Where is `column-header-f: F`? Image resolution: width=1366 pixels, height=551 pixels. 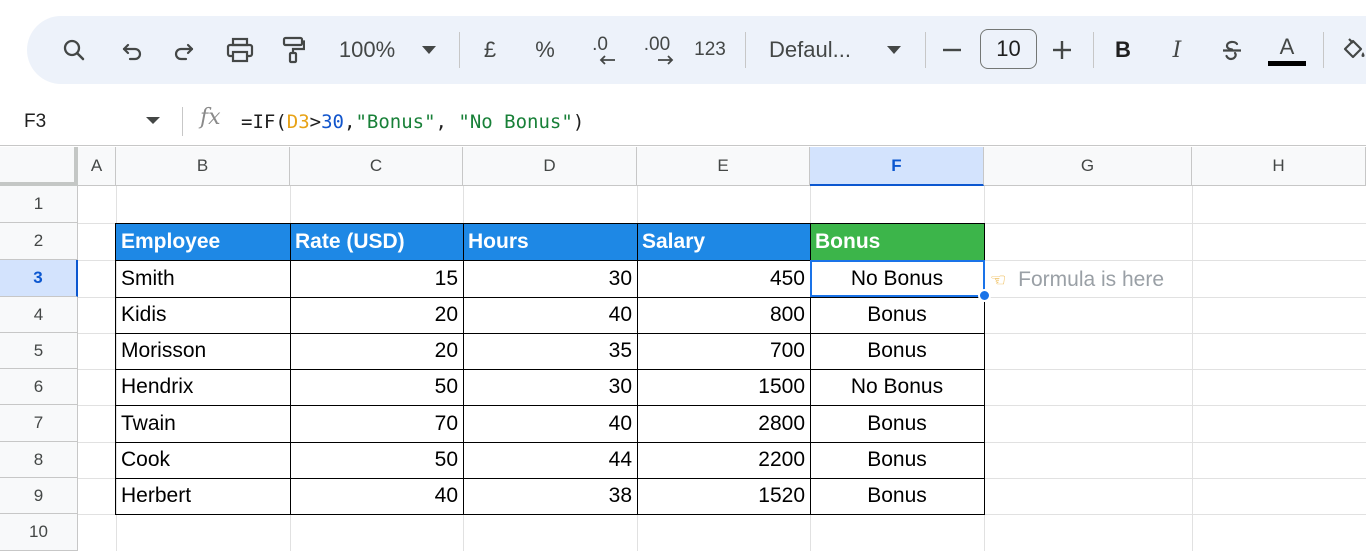 column-header-f: F is located at coordinates (897, 166).